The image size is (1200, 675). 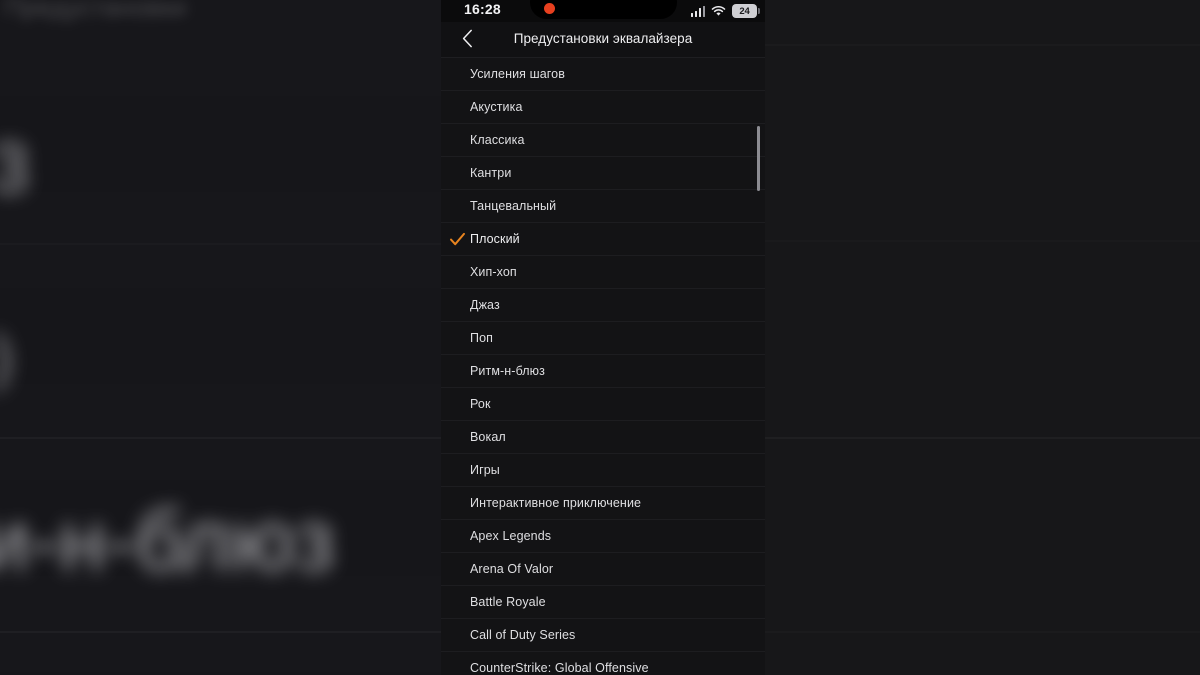 What do you see at coordinates (758, 158) in the screenshot?
I see `scrollbar-thumb` at bounding box center [758, 158].